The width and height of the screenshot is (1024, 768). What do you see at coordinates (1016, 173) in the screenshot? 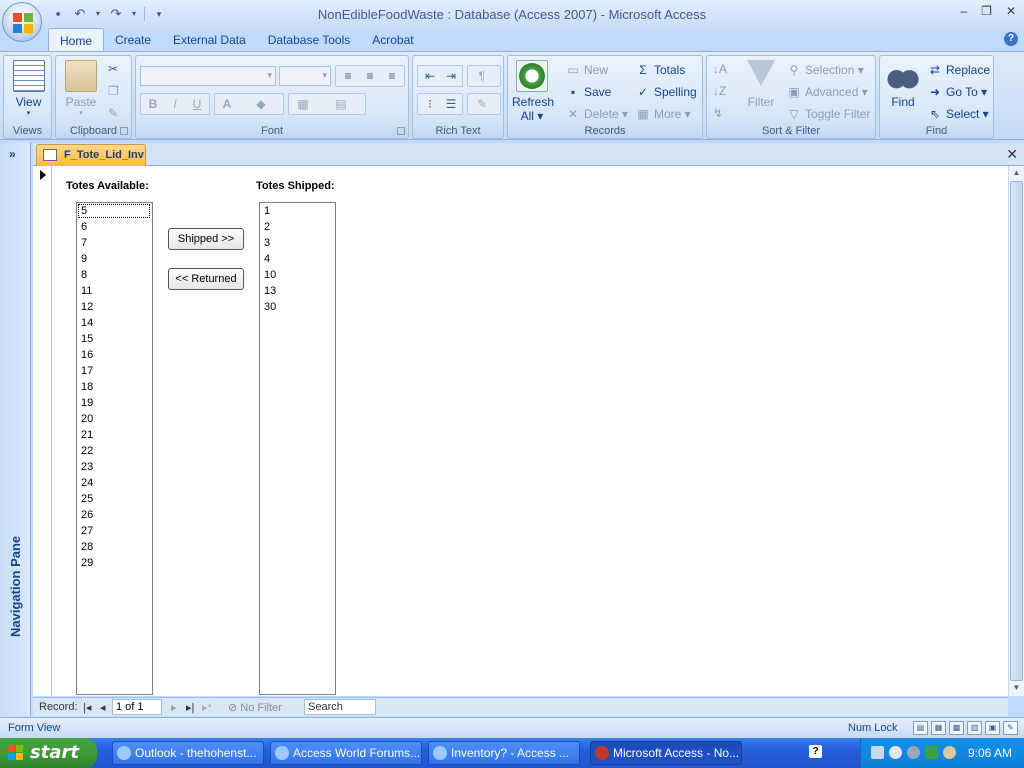
I see `scroll-up-icon: ▲` at bounding box center [1016, 173].